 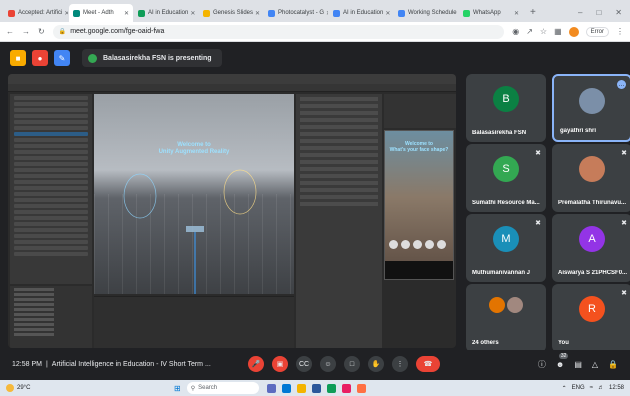 I want to click on browser-tab: Working Schedule✕, so click(x=426, y=13).